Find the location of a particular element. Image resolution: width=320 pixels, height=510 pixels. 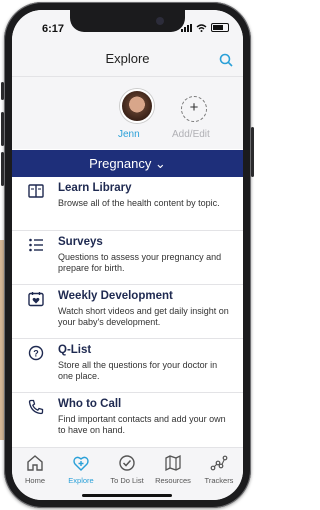

question-icon: ? is located at coordinates (36, 353).